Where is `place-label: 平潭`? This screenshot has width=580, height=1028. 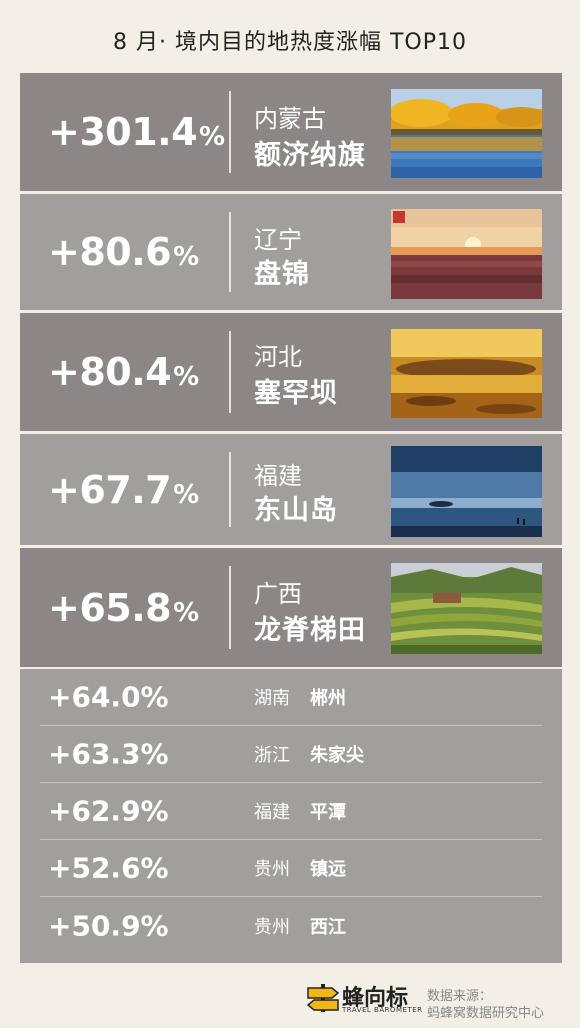
place-label: 平潭 is located at coordinates (328, 812).